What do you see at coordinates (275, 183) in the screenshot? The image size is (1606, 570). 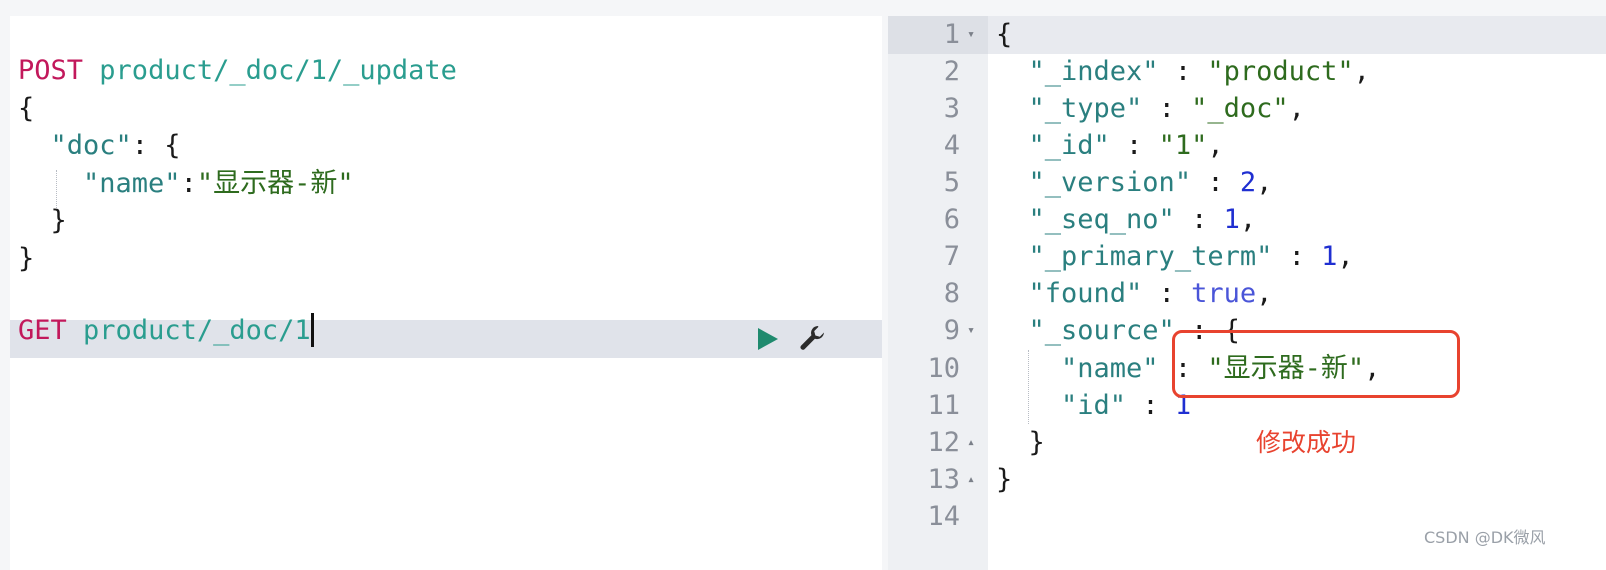 I see `name-value: "显示器-新"` at bounding box center [275, 183].